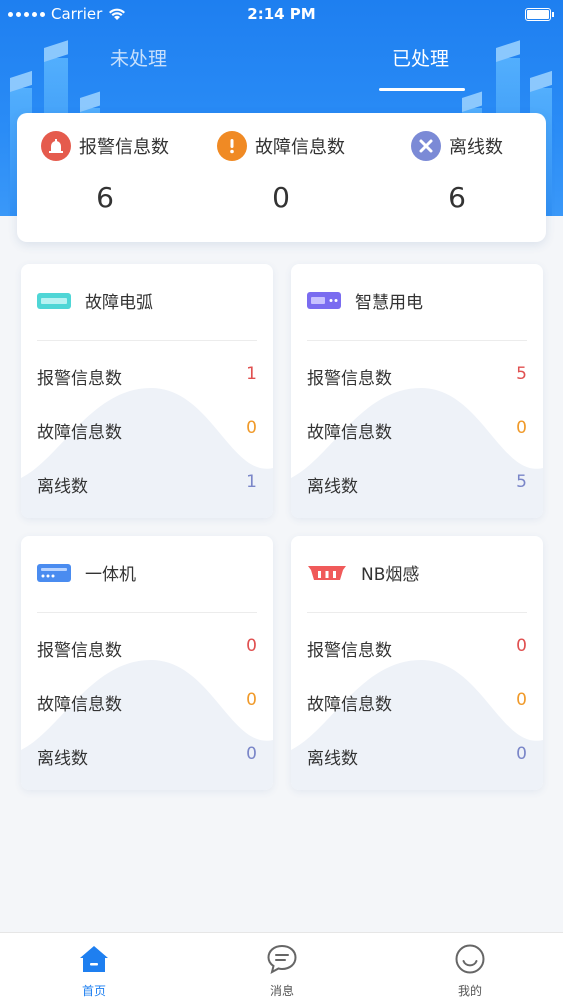 This screenshot has height=1000, width=563. I want to click on tab-processed: 已处理, so click(420, 57).